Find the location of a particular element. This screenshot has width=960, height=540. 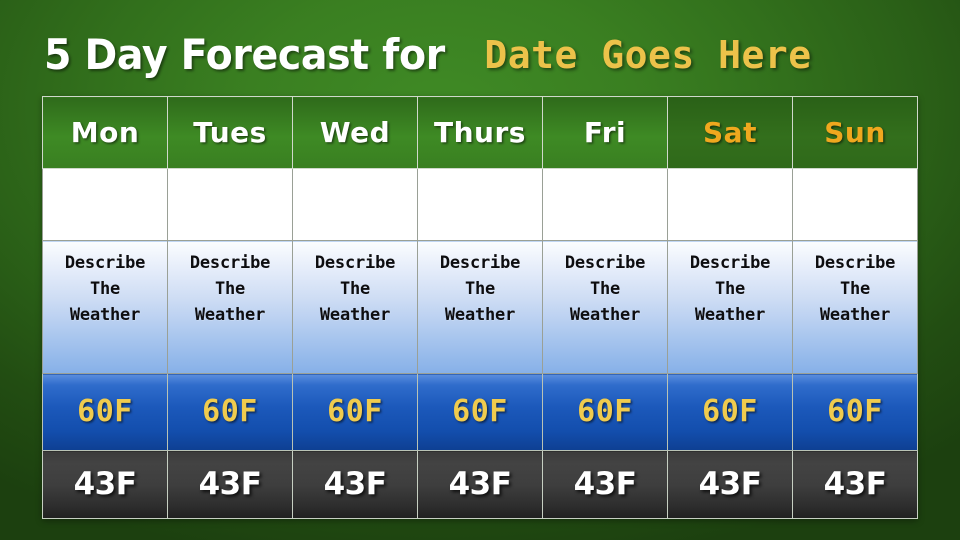

day-header-cell-sun: Sun is located at coordinates (855, 132).